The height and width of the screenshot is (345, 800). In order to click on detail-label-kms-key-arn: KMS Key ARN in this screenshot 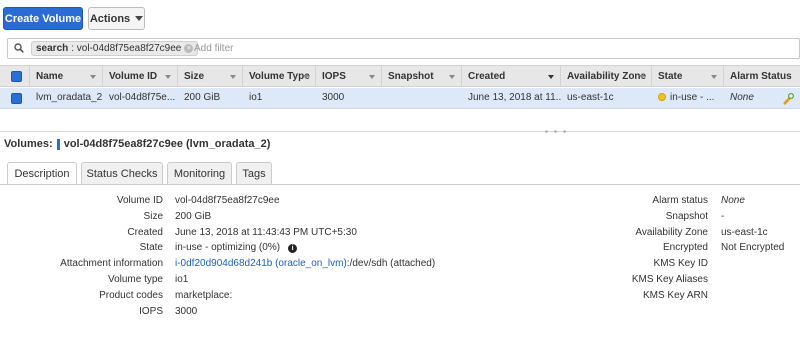, I will do `click(675, 295)`.